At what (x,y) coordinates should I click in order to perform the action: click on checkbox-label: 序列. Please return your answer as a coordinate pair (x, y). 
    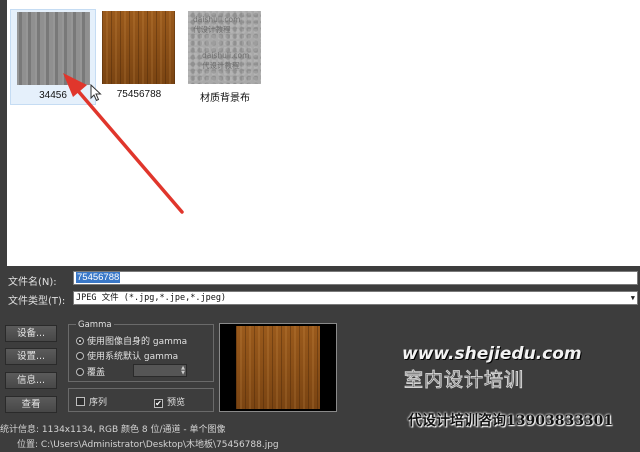
    Looking at the image, I should click on (98, 403).